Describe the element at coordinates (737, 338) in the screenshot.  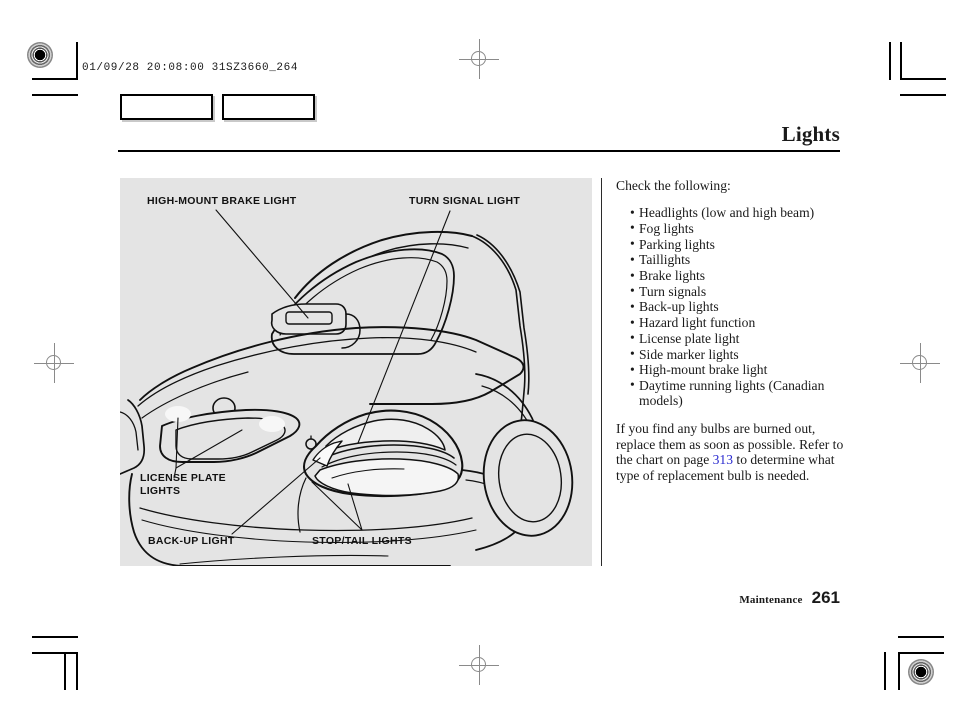
I see `list-item: License plate light` at that location.